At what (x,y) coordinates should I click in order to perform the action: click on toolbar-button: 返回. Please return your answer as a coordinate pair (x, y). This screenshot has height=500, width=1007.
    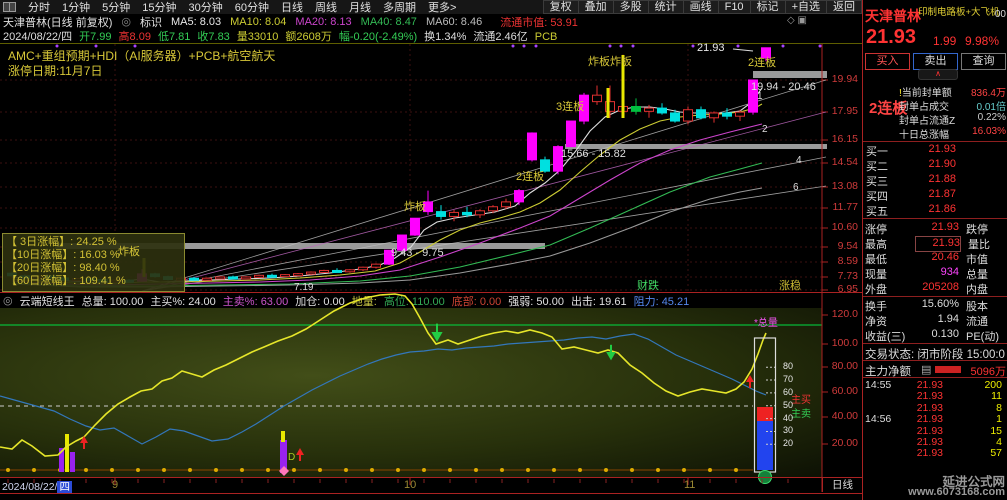
    Looking at the image, I should click on (844, 7).